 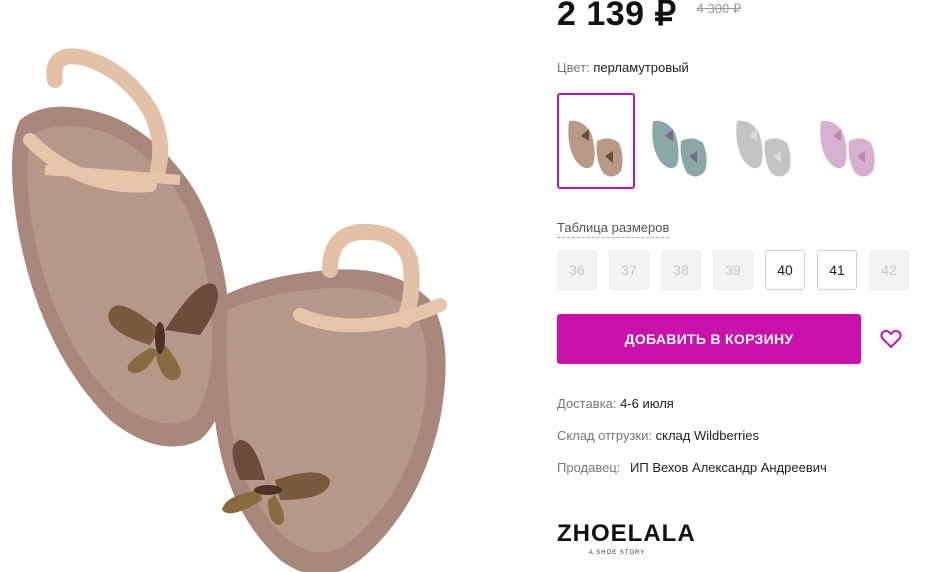 What do you see at coordinates (617, 16) in the screenshot?
I see `current-price: 2 139 ₽` at bounding box center [617, 16].